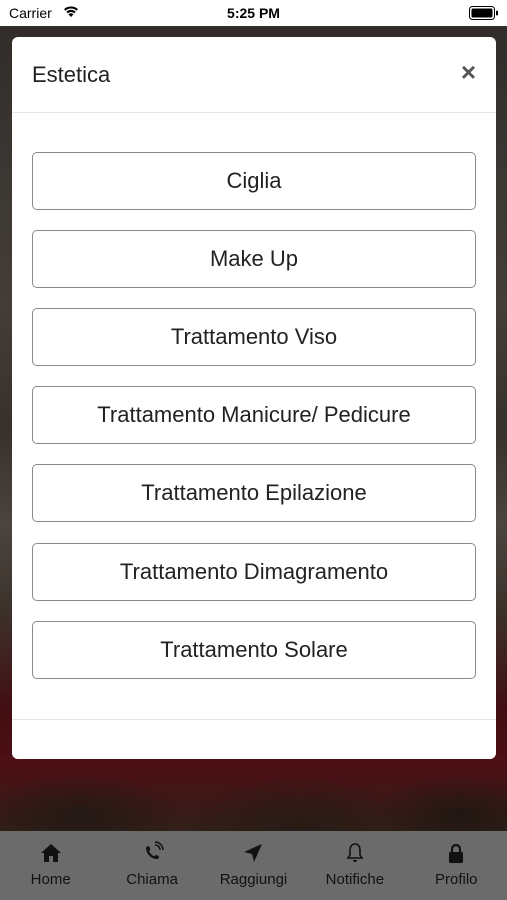 This screenshot has height=900, width=507. I want to click on tab-chiama: Chiama, so click(152, 865).